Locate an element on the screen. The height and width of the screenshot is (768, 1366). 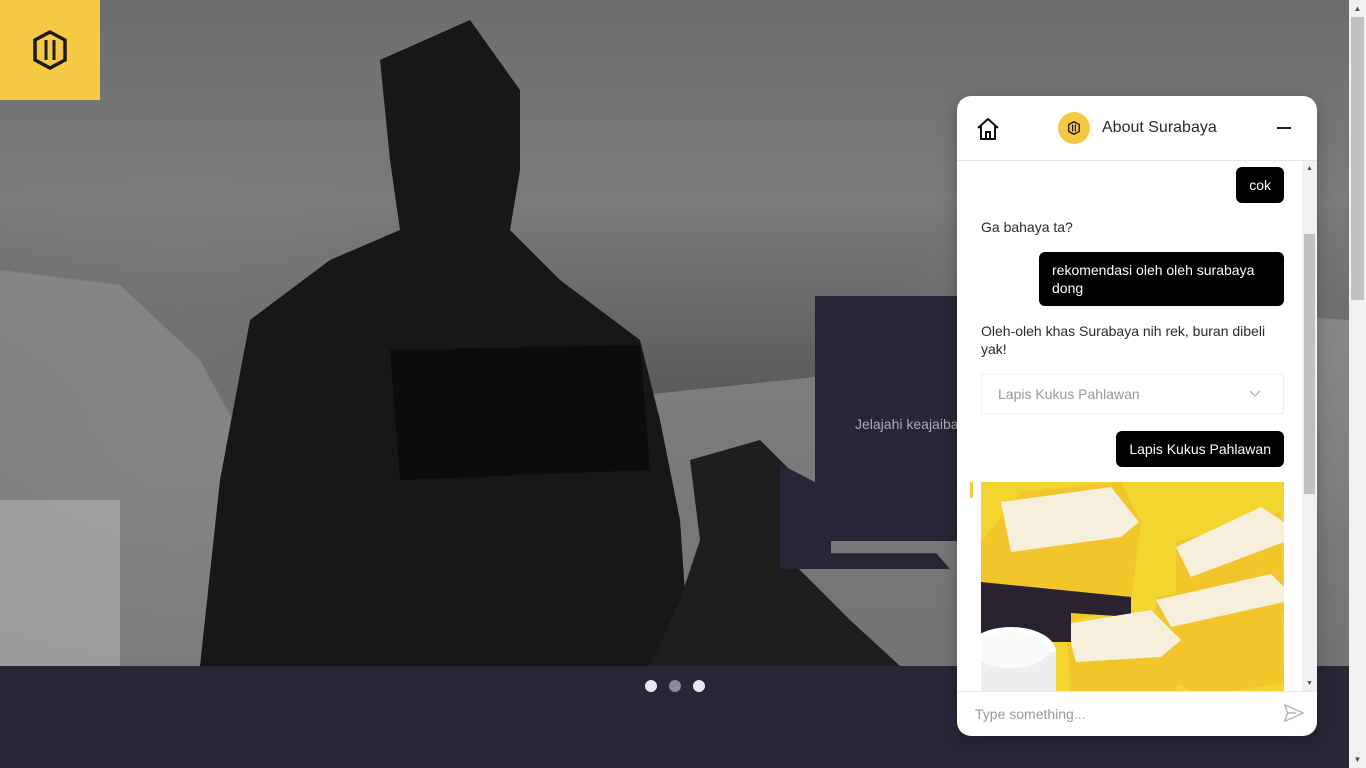
home-button is located at coordinates (988, 129).